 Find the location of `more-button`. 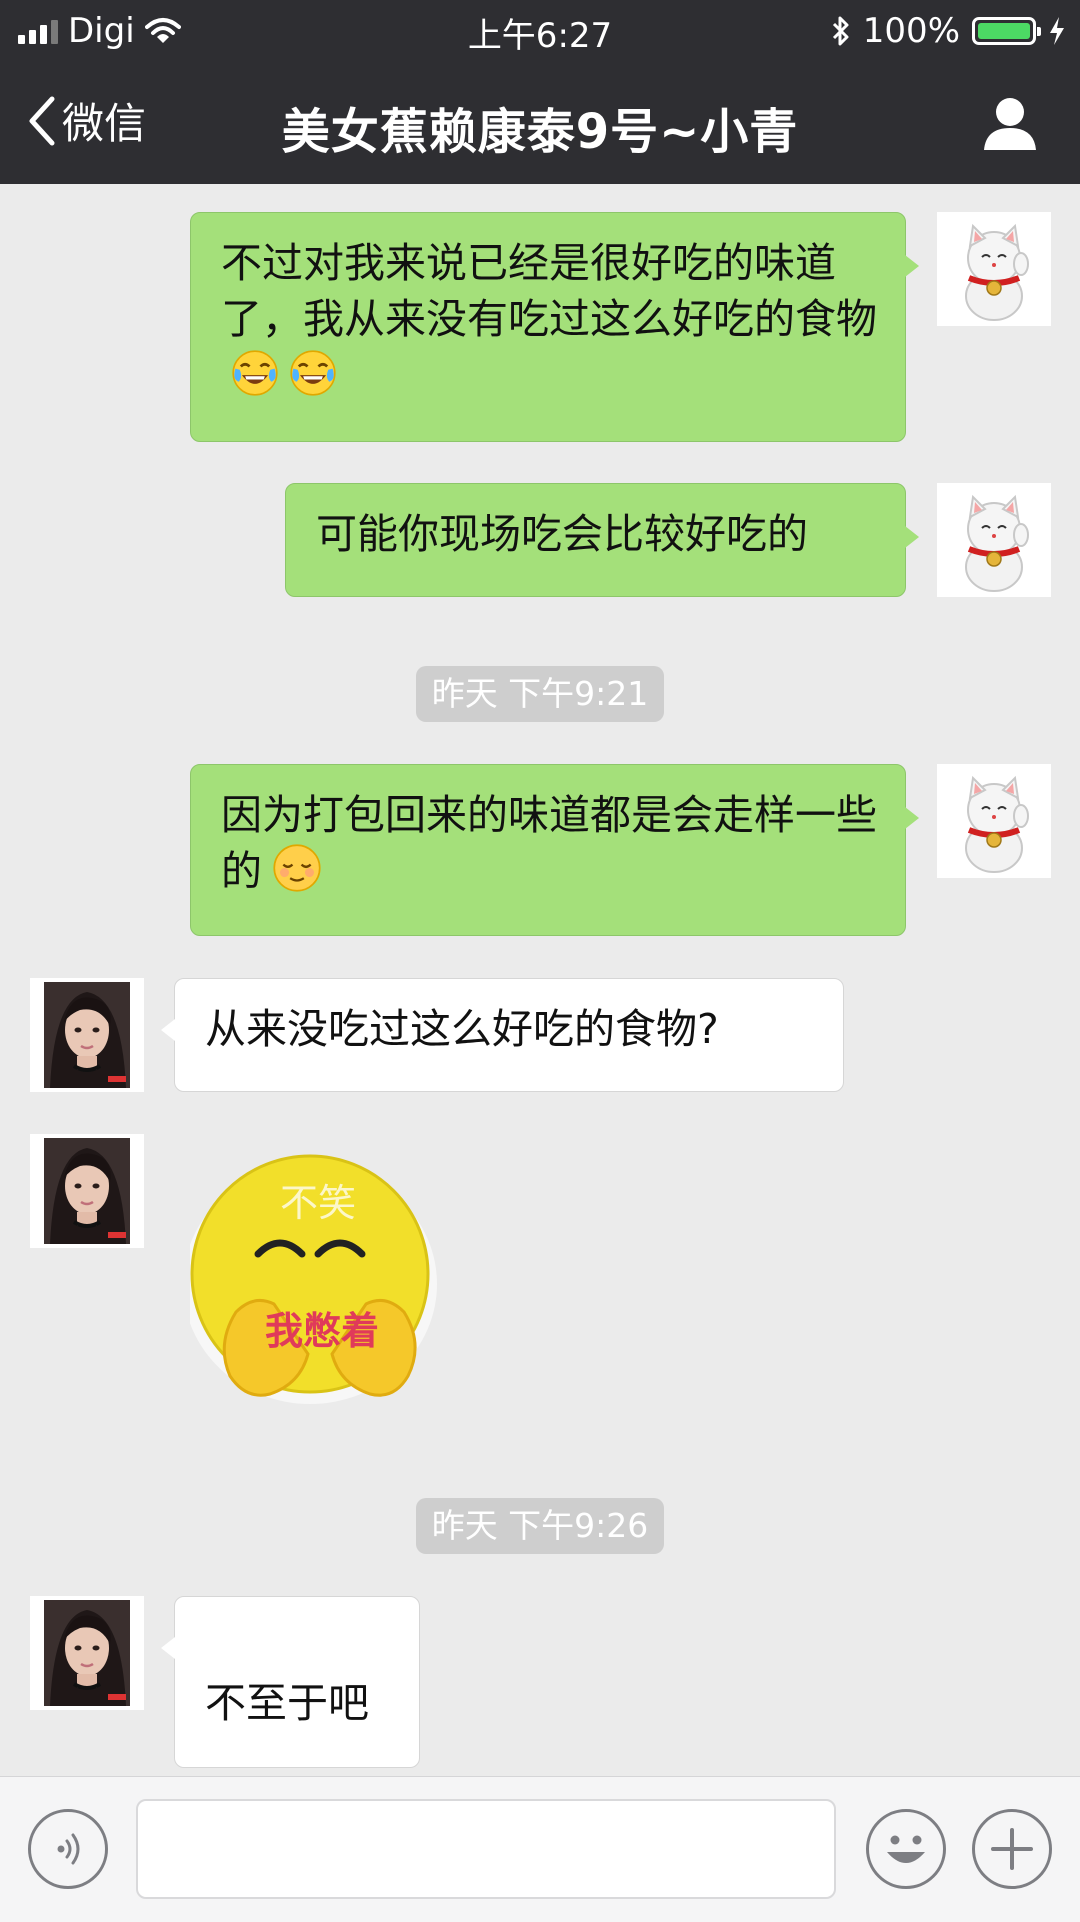

more-button is located at coordinates (1012, 1849).